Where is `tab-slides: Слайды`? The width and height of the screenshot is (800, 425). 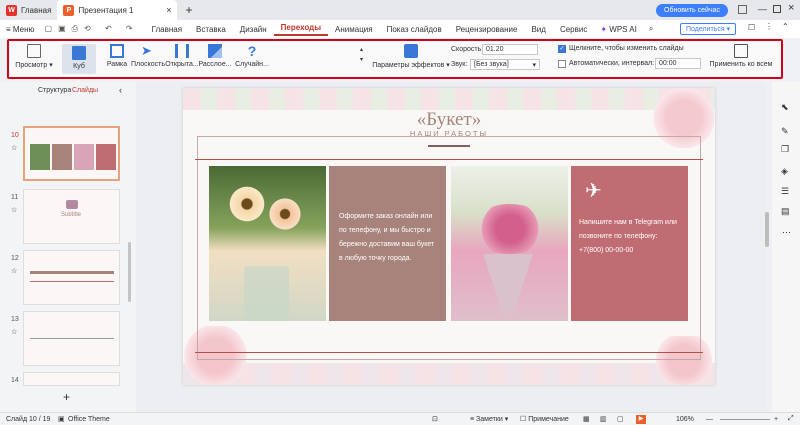 tab-slides: Слайды is located at coordinates (85, 90).